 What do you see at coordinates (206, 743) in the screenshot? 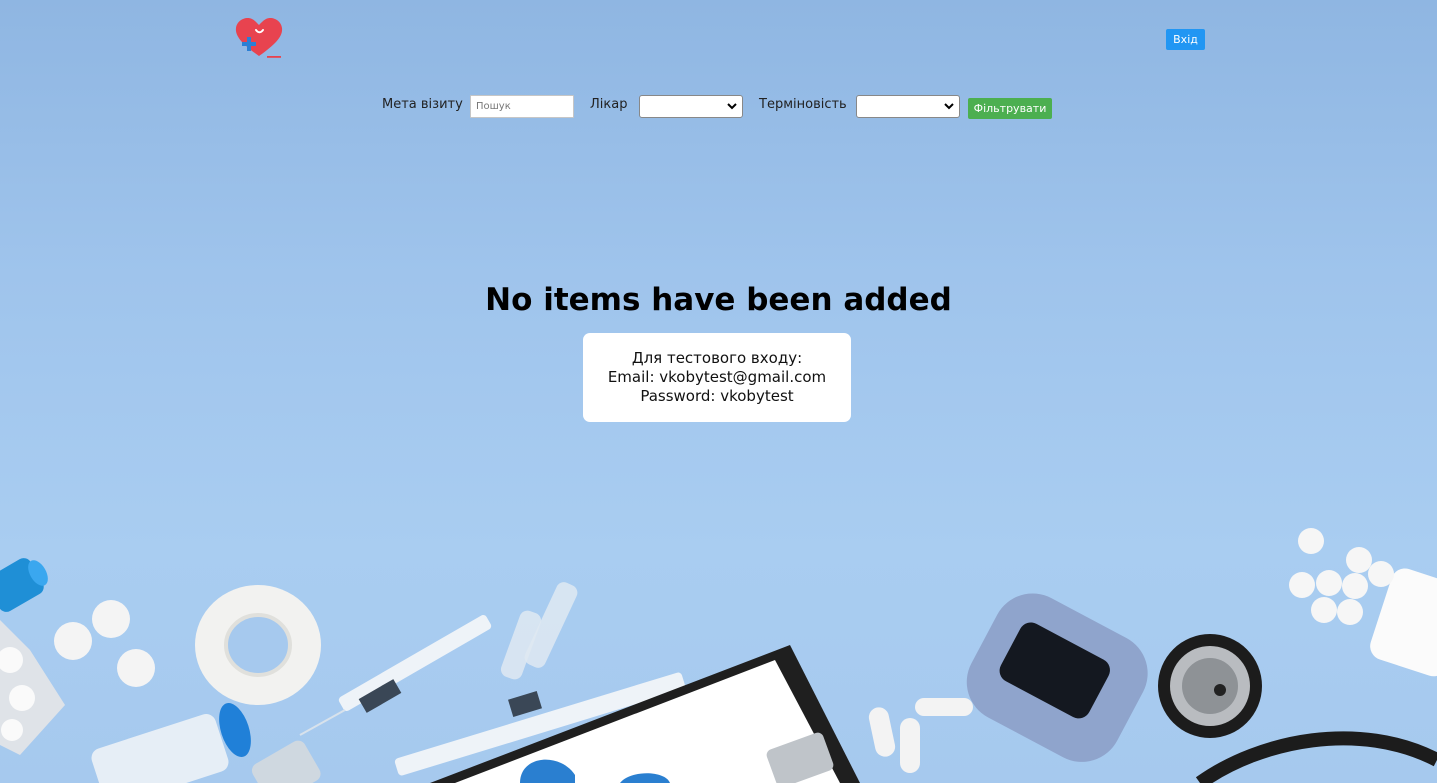
I see `vial-icon` at bounding box center [206, 743].